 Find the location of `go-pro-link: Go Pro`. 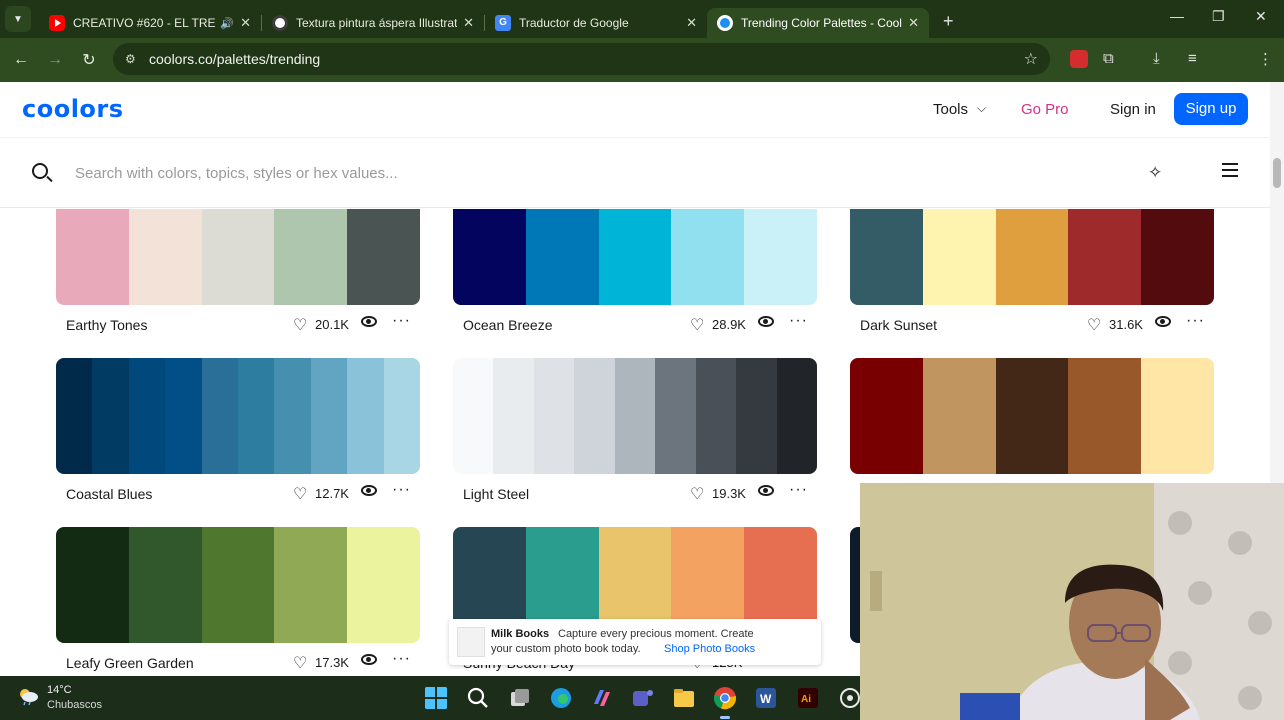

go-pro-link: Go Pro is located at coordinates (1045, 109).